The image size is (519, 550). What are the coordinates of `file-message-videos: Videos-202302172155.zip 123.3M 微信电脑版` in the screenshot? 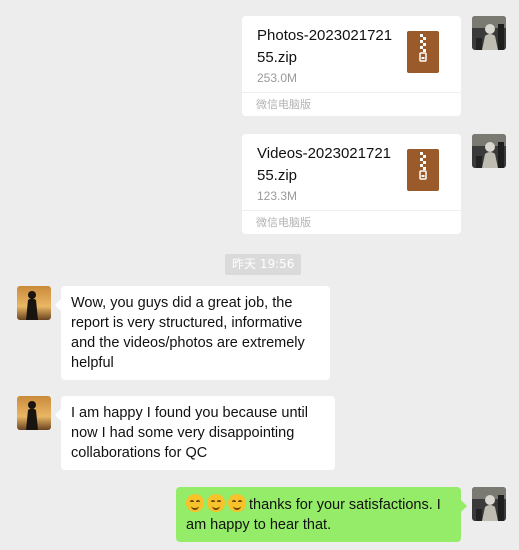 It's located at (351, 184).